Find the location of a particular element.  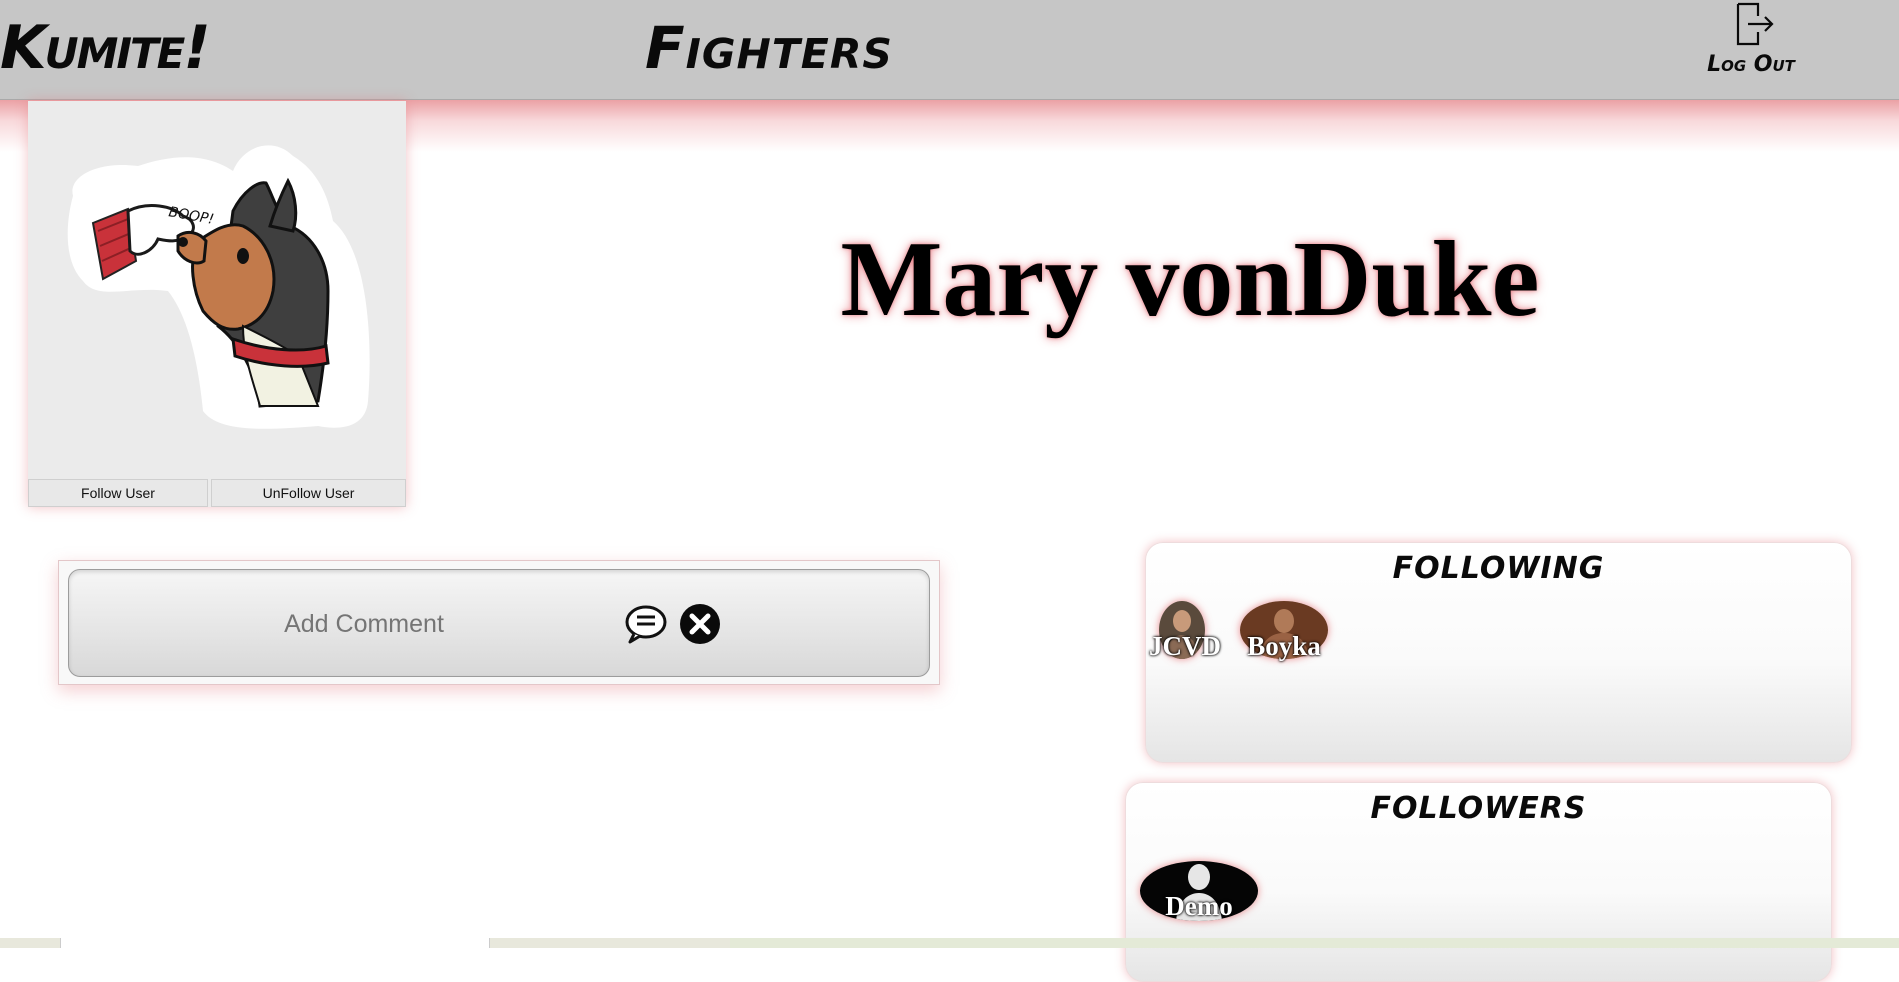

brand-logo: Kumite! is located at coordinates (105, 48).